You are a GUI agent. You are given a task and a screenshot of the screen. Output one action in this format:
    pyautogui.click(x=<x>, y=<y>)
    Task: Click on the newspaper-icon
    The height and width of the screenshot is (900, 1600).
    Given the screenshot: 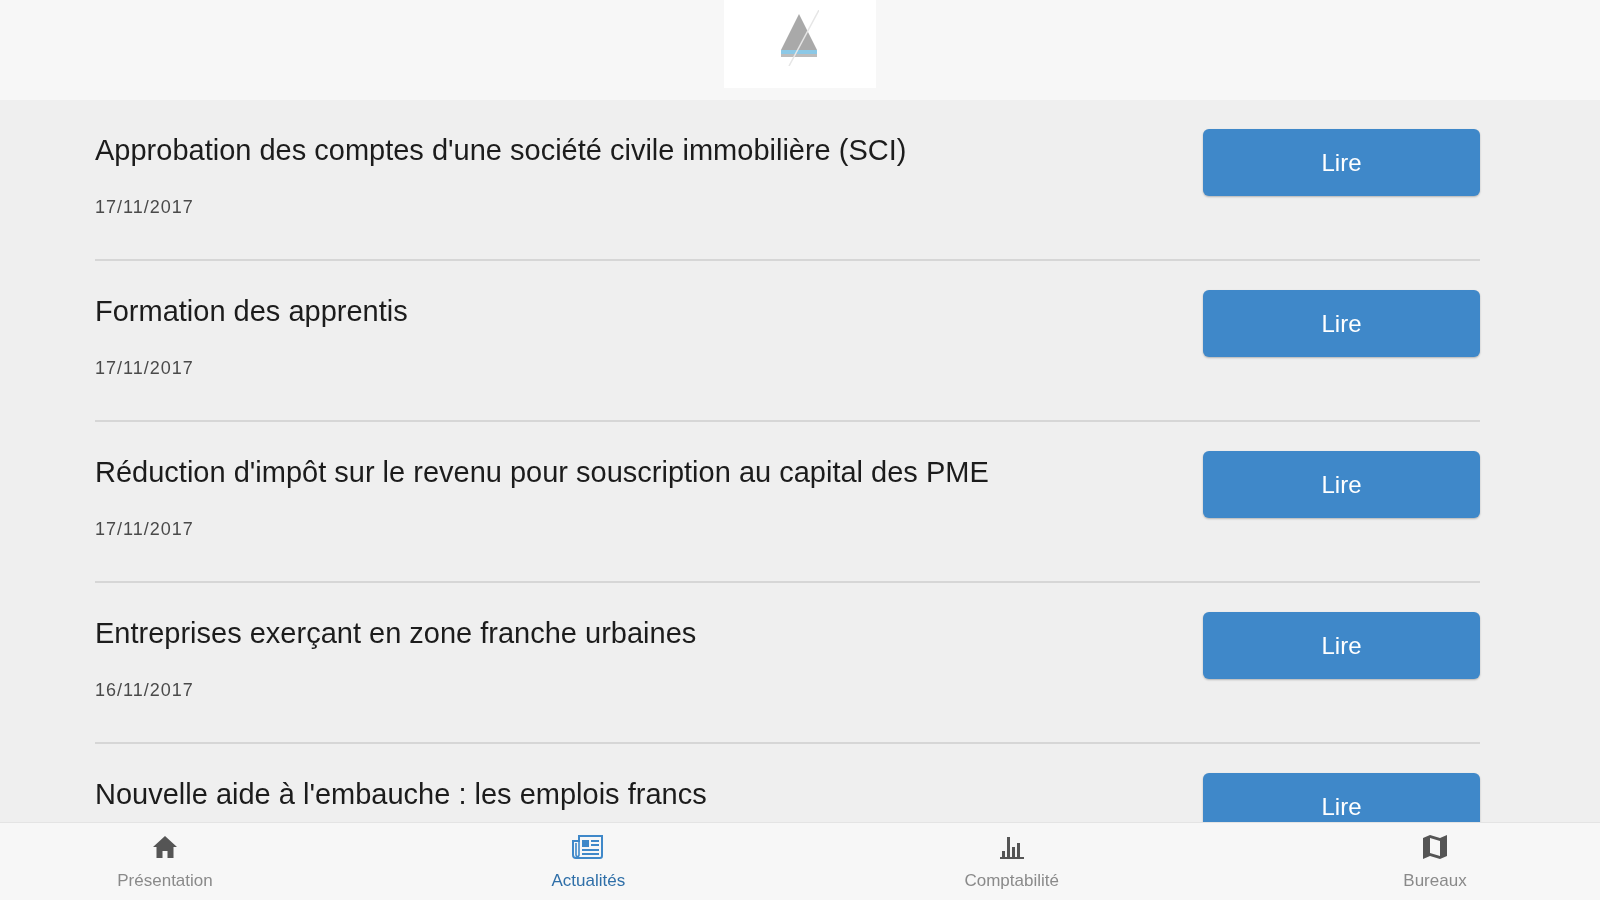 What is the action you would take?
    pyautogui.click(x=588, y=847)
    